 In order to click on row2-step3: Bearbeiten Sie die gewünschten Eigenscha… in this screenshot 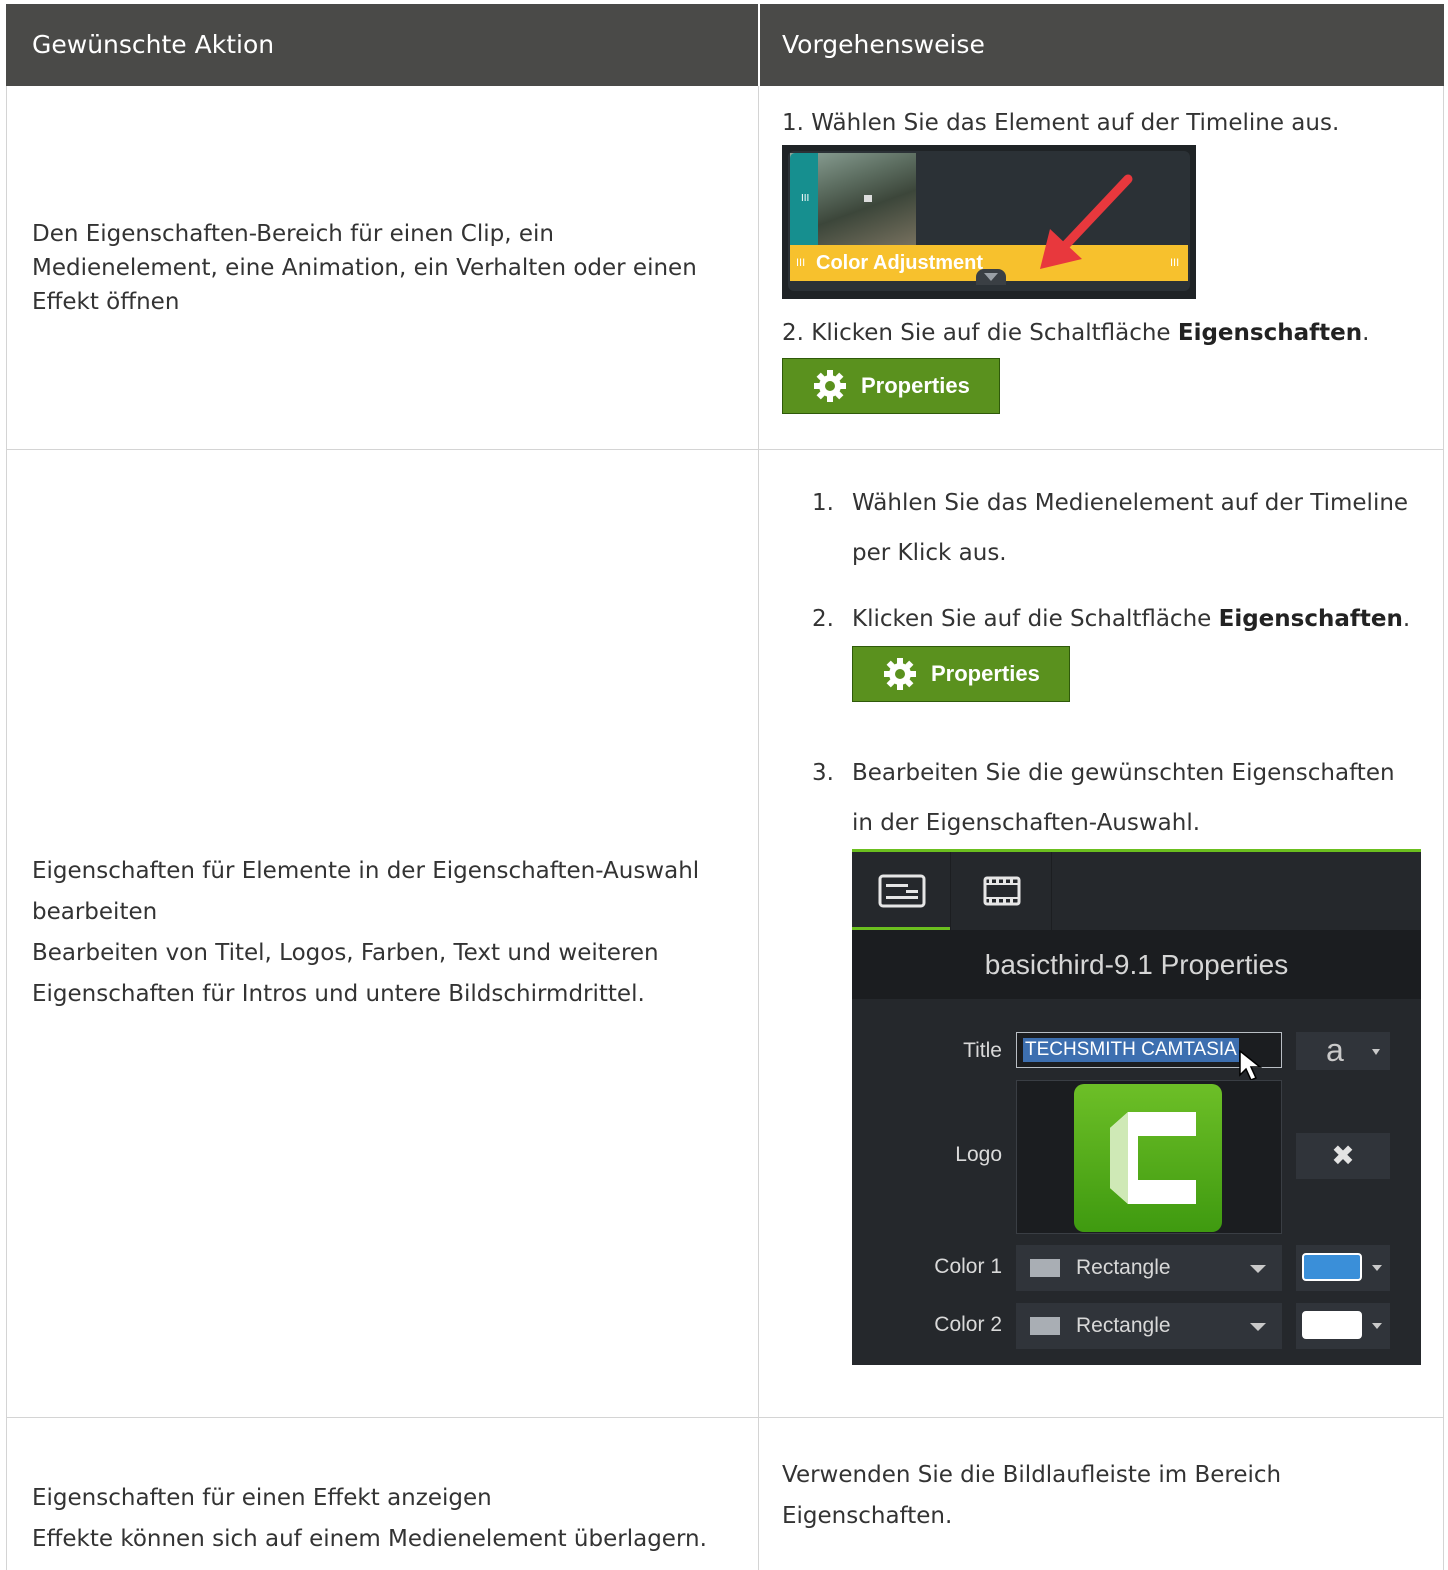, I will do `click(1147, 798)`.